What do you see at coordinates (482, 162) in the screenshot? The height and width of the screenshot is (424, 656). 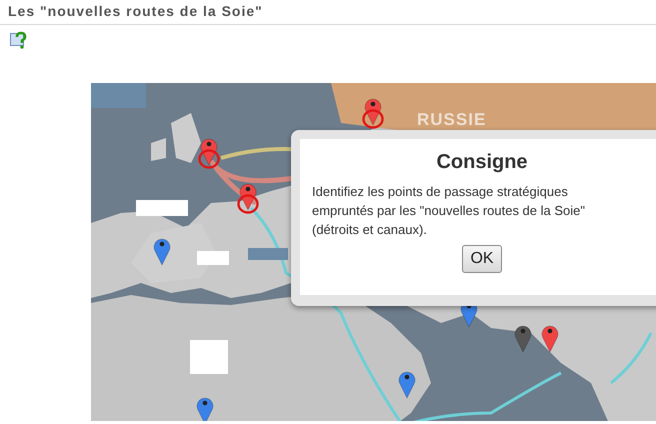 I see `dialog-title: Consigne` at bounding box center [482, 162].